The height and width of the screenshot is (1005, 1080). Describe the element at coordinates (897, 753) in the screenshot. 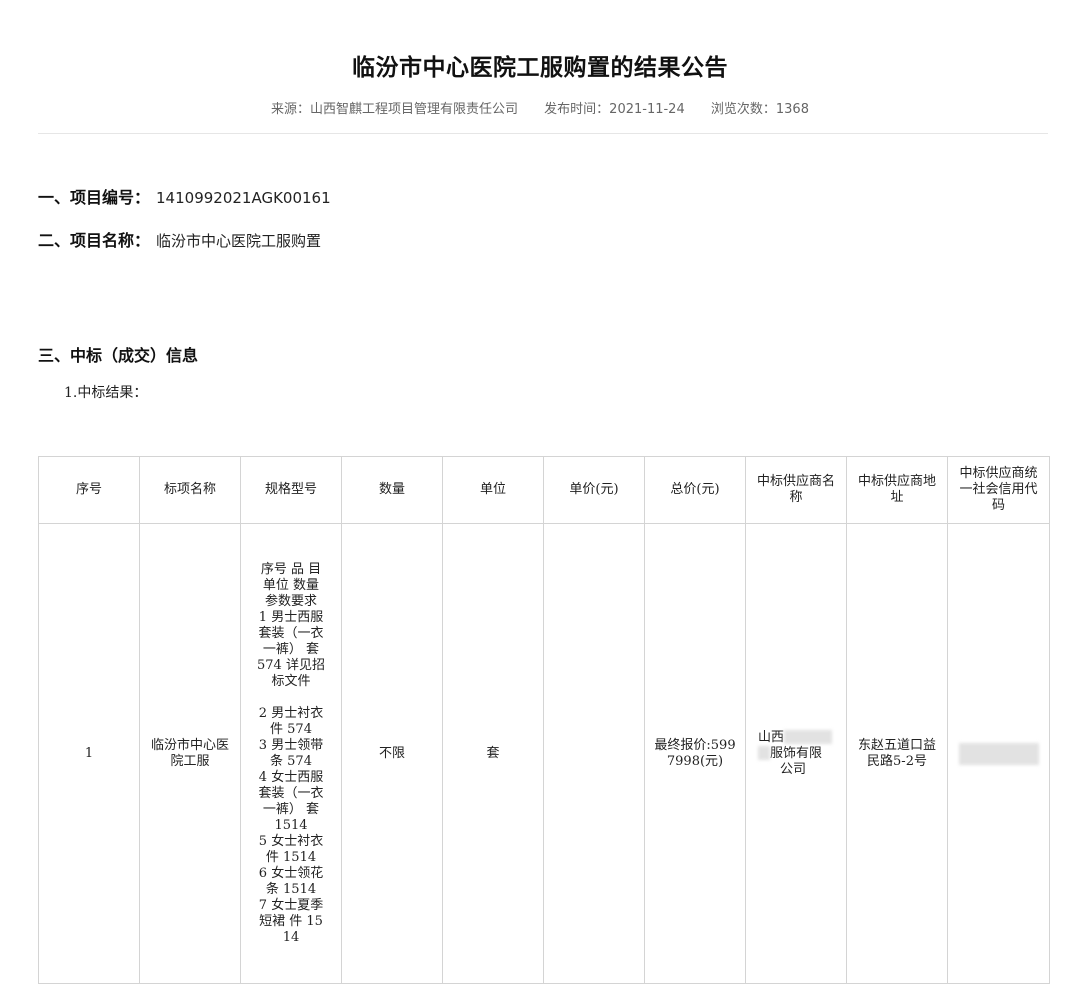

I see `cell-supplier-address: 东赵五道口益民路5-2号` at that location.